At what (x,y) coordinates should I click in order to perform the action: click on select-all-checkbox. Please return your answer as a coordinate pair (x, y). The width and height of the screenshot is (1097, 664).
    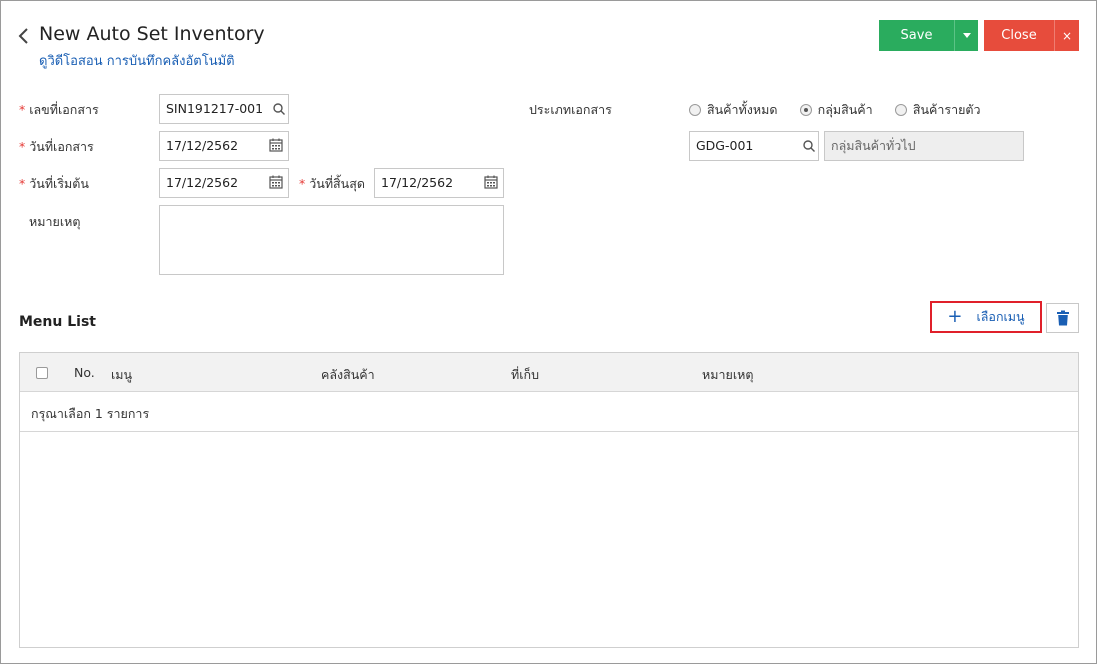
    Looking at the image, I should click on (42, 373).